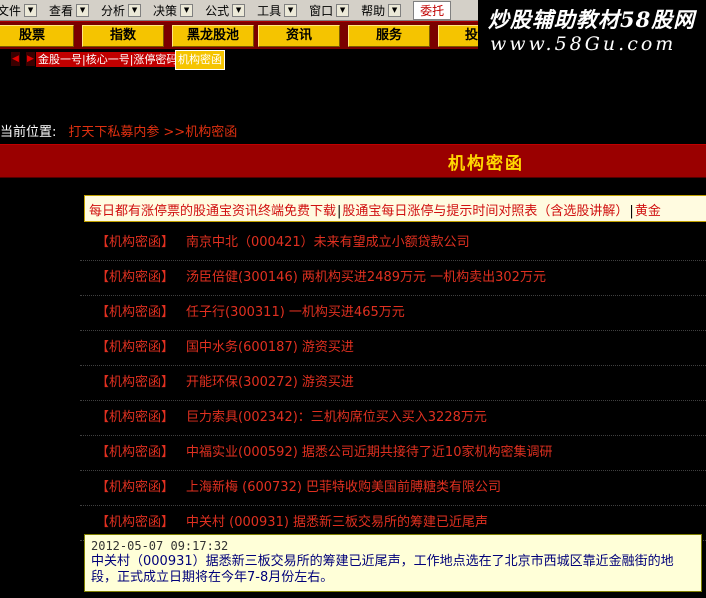 The width and height of the screenshot is (706, 598). I want to click on list-item: 【机构密函】 中福实业(000592) 据悉公司近期共接待了近10家机构密集调研, so click(393, 453).